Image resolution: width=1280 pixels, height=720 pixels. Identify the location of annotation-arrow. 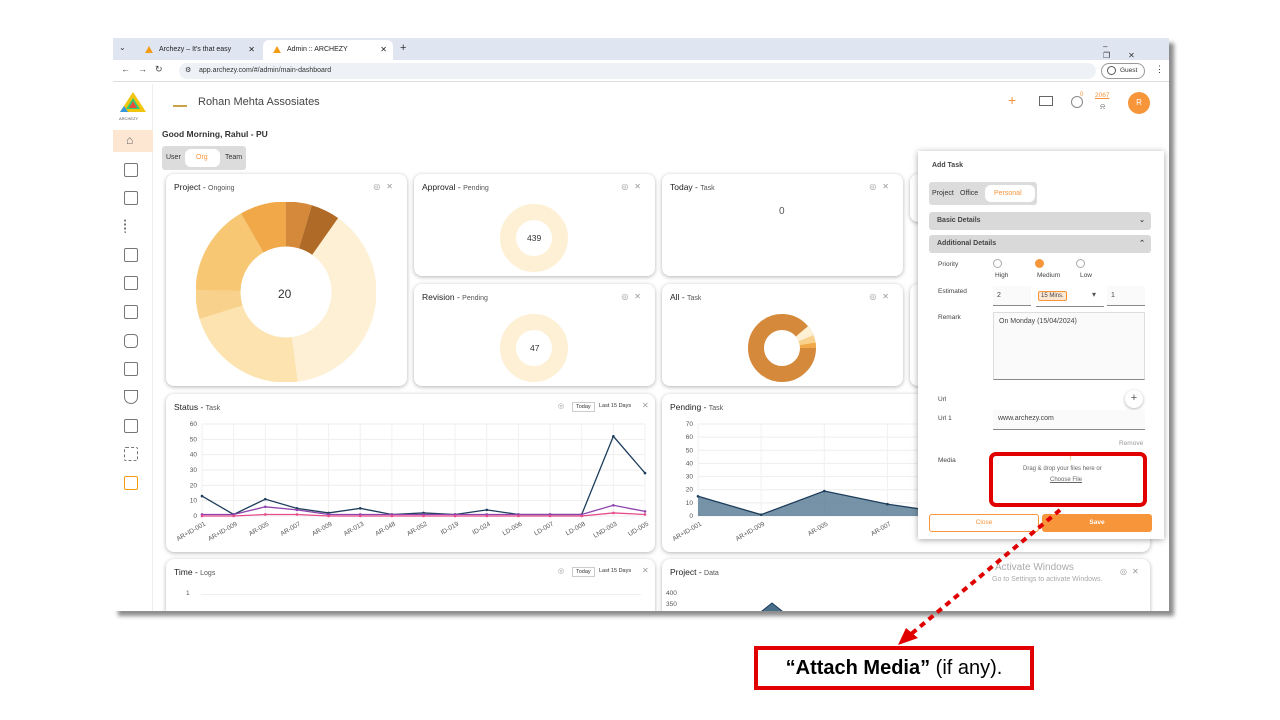
(980, 576).